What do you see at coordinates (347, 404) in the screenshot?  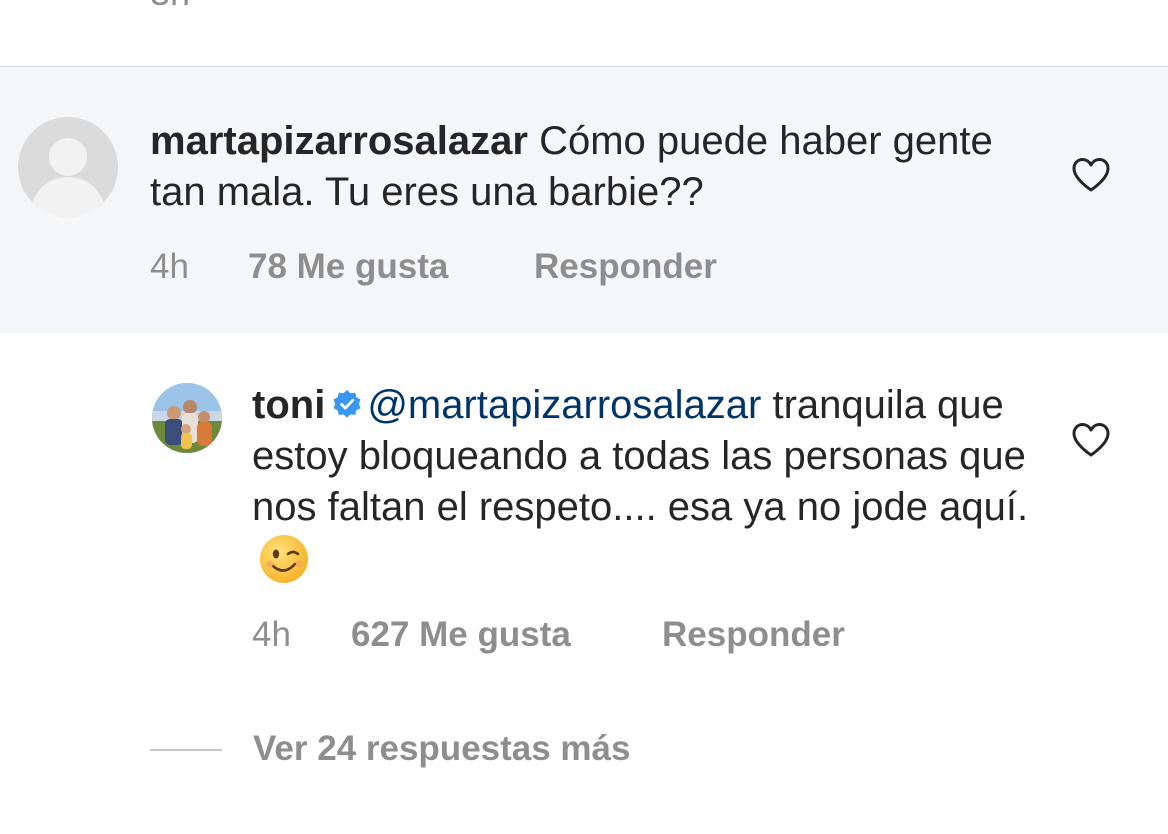 I see `verified-badge-icon` at bounding box center [347, 404].